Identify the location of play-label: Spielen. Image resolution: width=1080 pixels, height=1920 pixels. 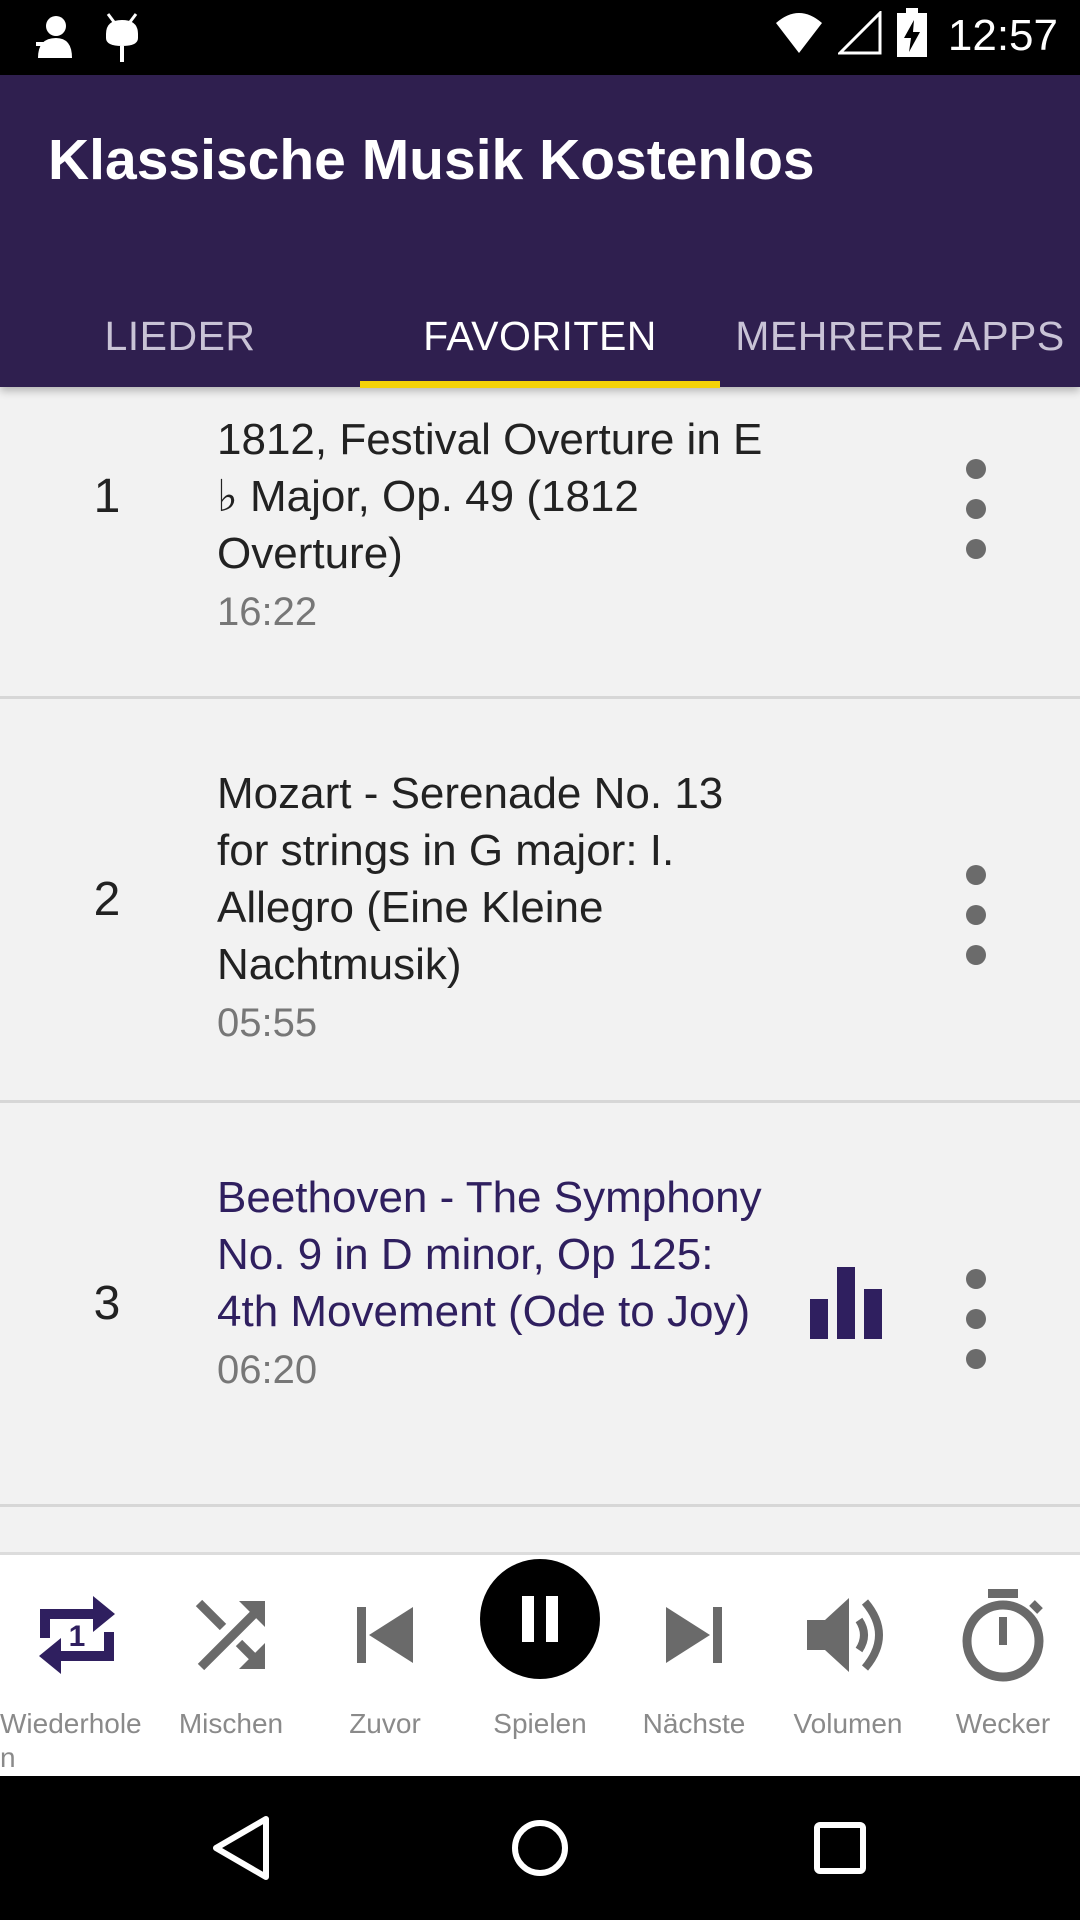
(540, 1723).